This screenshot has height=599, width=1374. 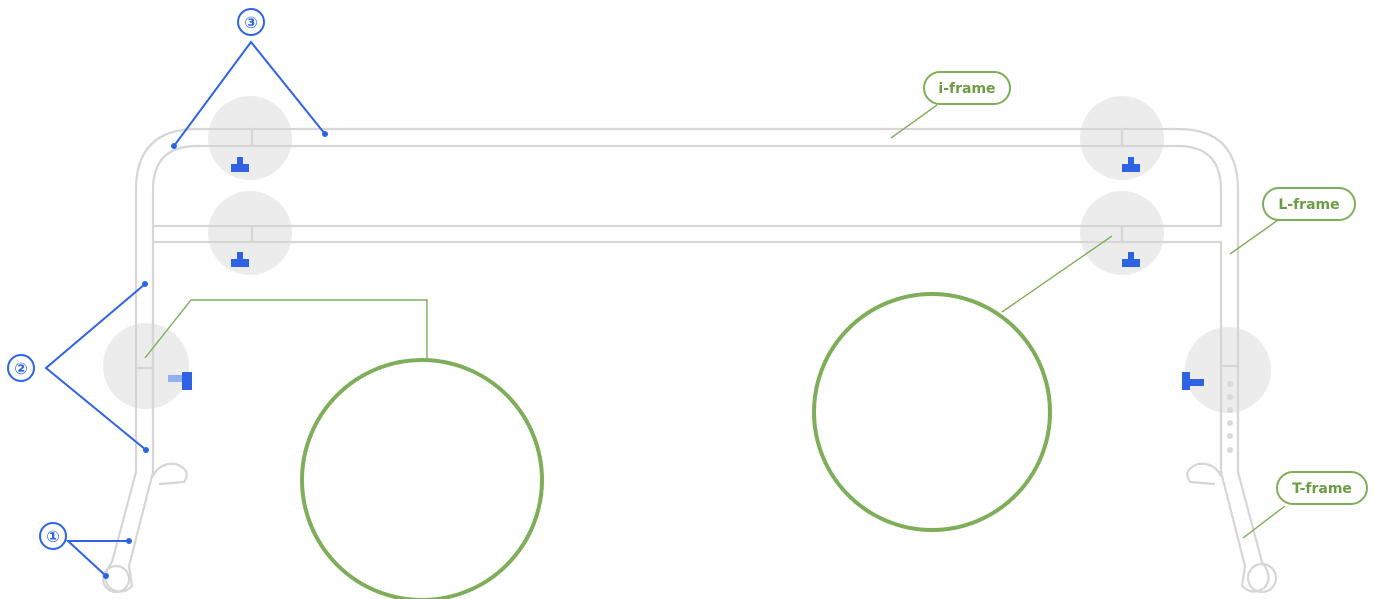 I want to click on label-i-frame-text: i-frame, so click(x=966, y=89).